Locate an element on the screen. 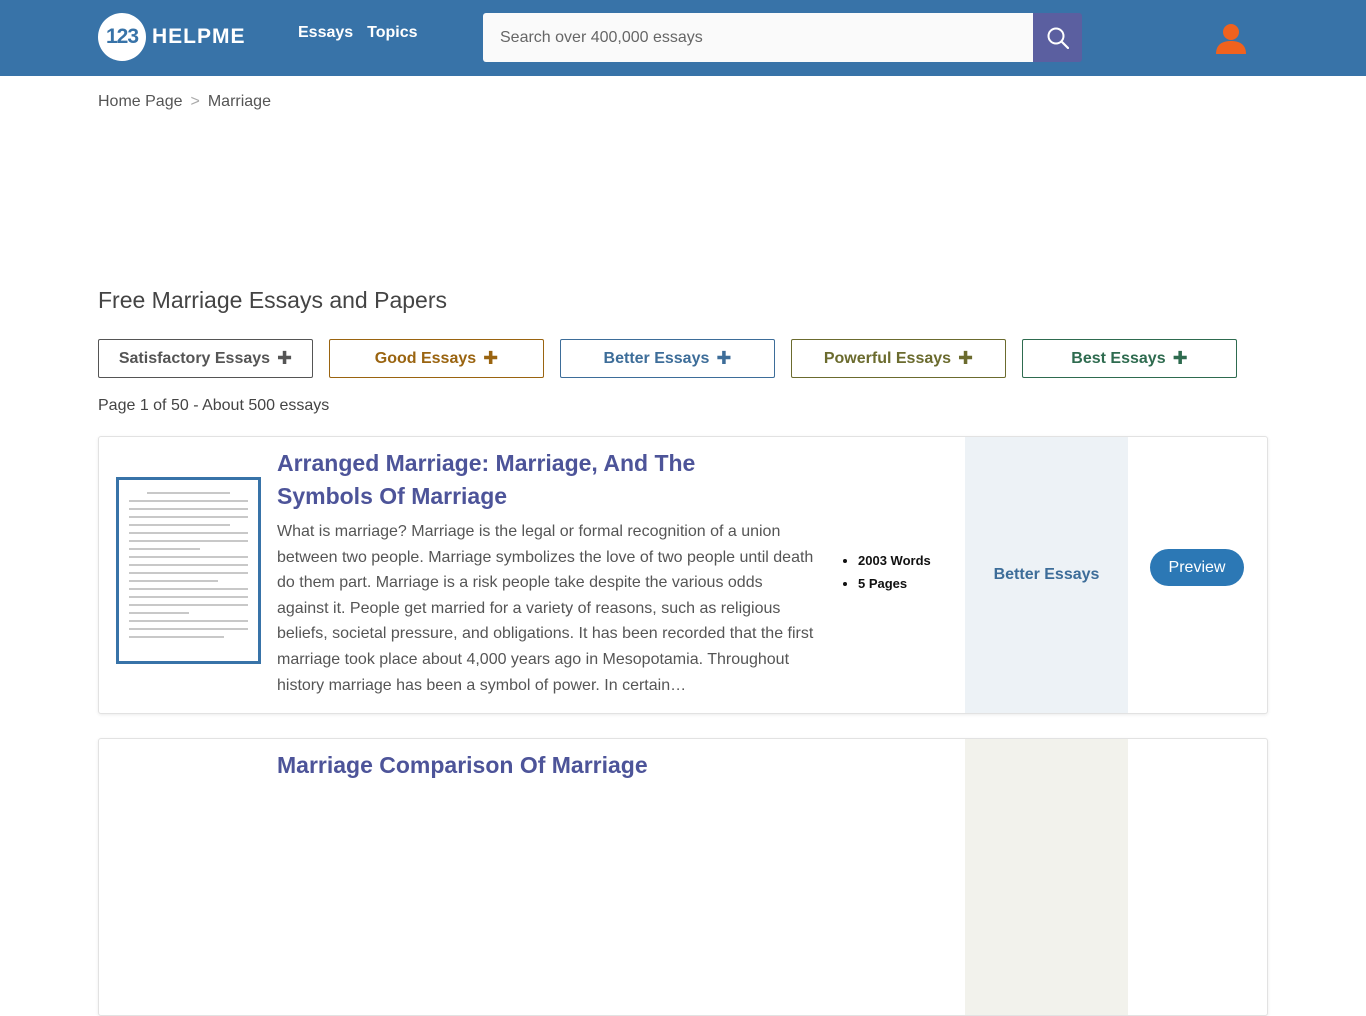 The image size is (1366, 1016). breadcrumb-current: Marriage is located at coordinates (239, 101).